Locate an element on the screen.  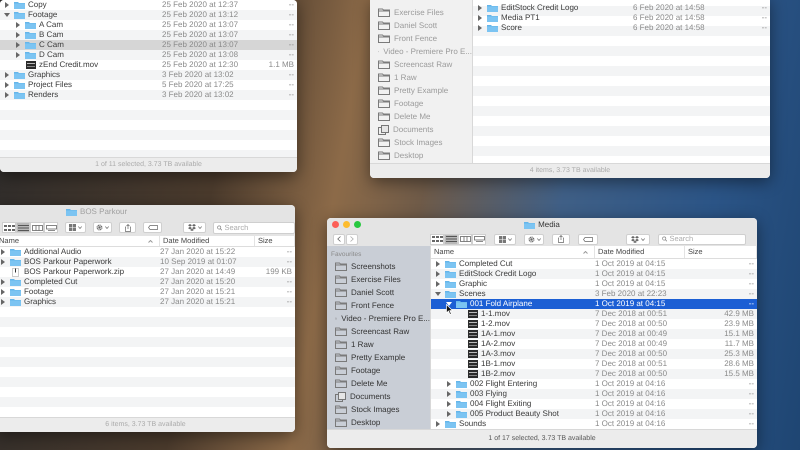
file-row: 1A-1.mov 7 Dec 2018 at 00:49 15.1 MB is located at coordinates (594, 334).